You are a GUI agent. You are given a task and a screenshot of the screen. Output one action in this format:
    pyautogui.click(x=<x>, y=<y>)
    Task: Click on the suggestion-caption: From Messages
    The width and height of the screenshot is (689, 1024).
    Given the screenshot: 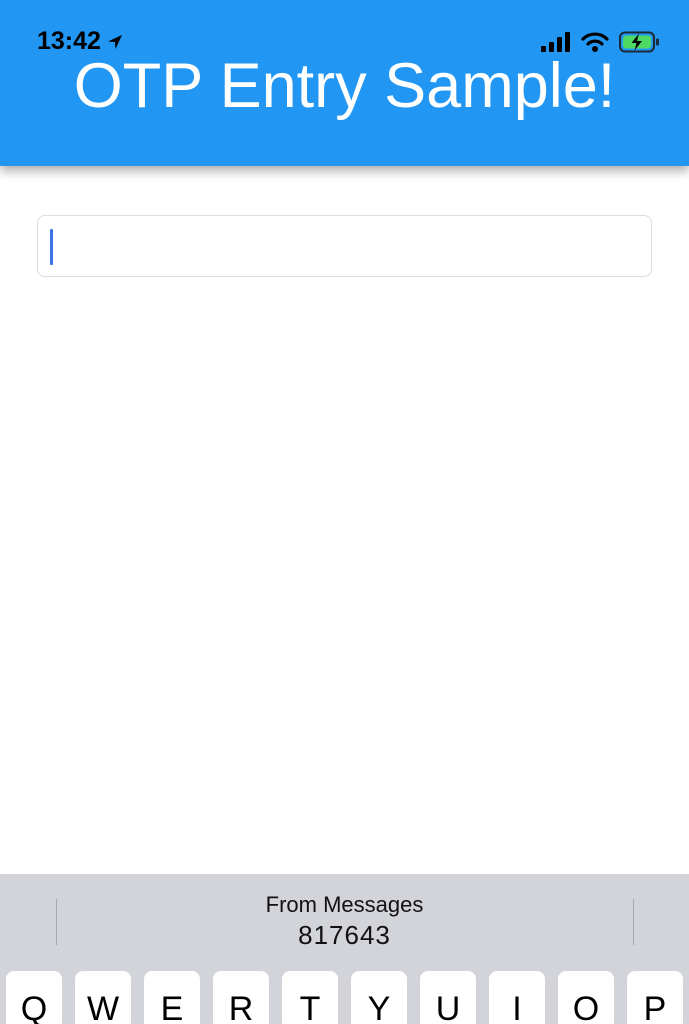 What is the action you would take?
    pyautogui.click(x=344, y=904)
    